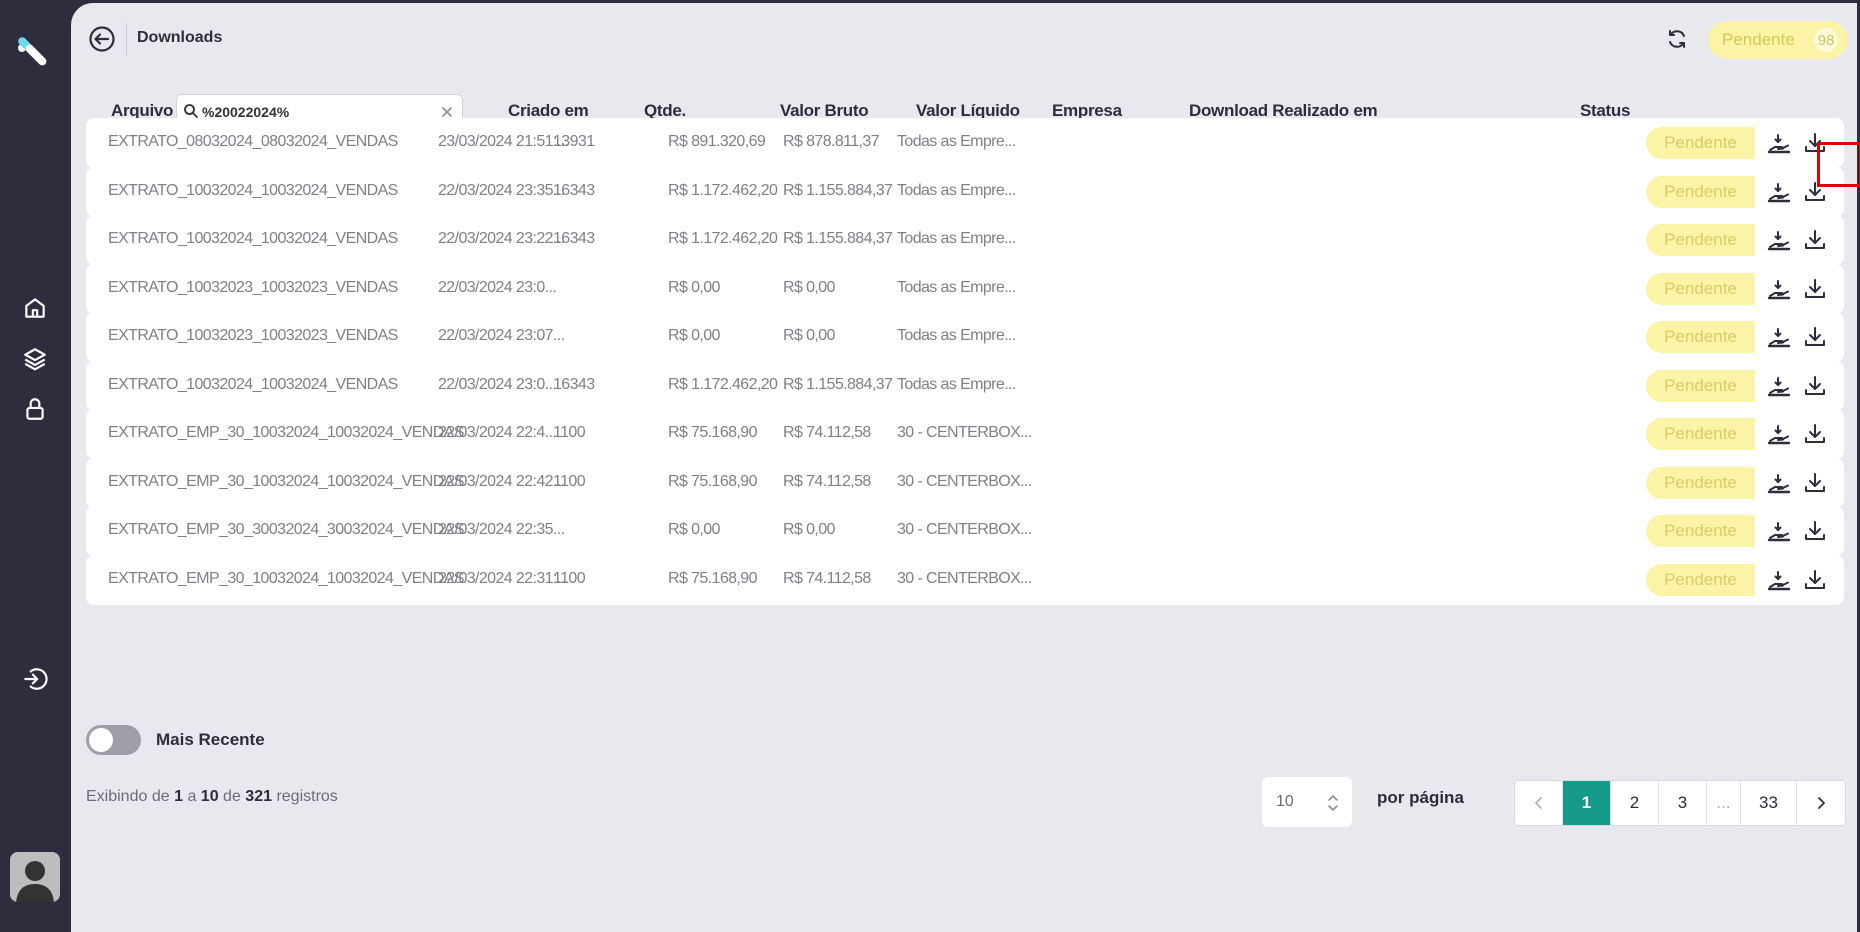 The height and width of the screenshot is (932, 1860). Describe the element at coordinates (191, 111) in the screenshot. I see `search-icon` at that location.